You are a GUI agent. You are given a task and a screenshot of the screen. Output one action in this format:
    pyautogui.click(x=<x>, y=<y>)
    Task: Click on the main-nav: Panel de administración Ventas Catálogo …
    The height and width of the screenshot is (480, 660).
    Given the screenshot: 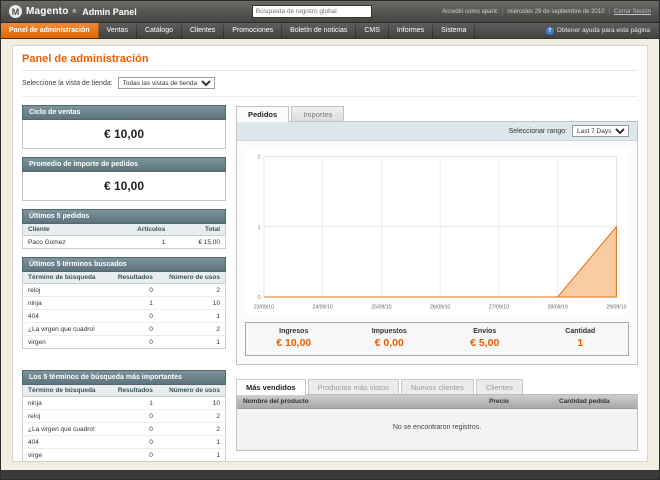 What is the action you would take?
    pyautogui.click(x=330, y=31)
    